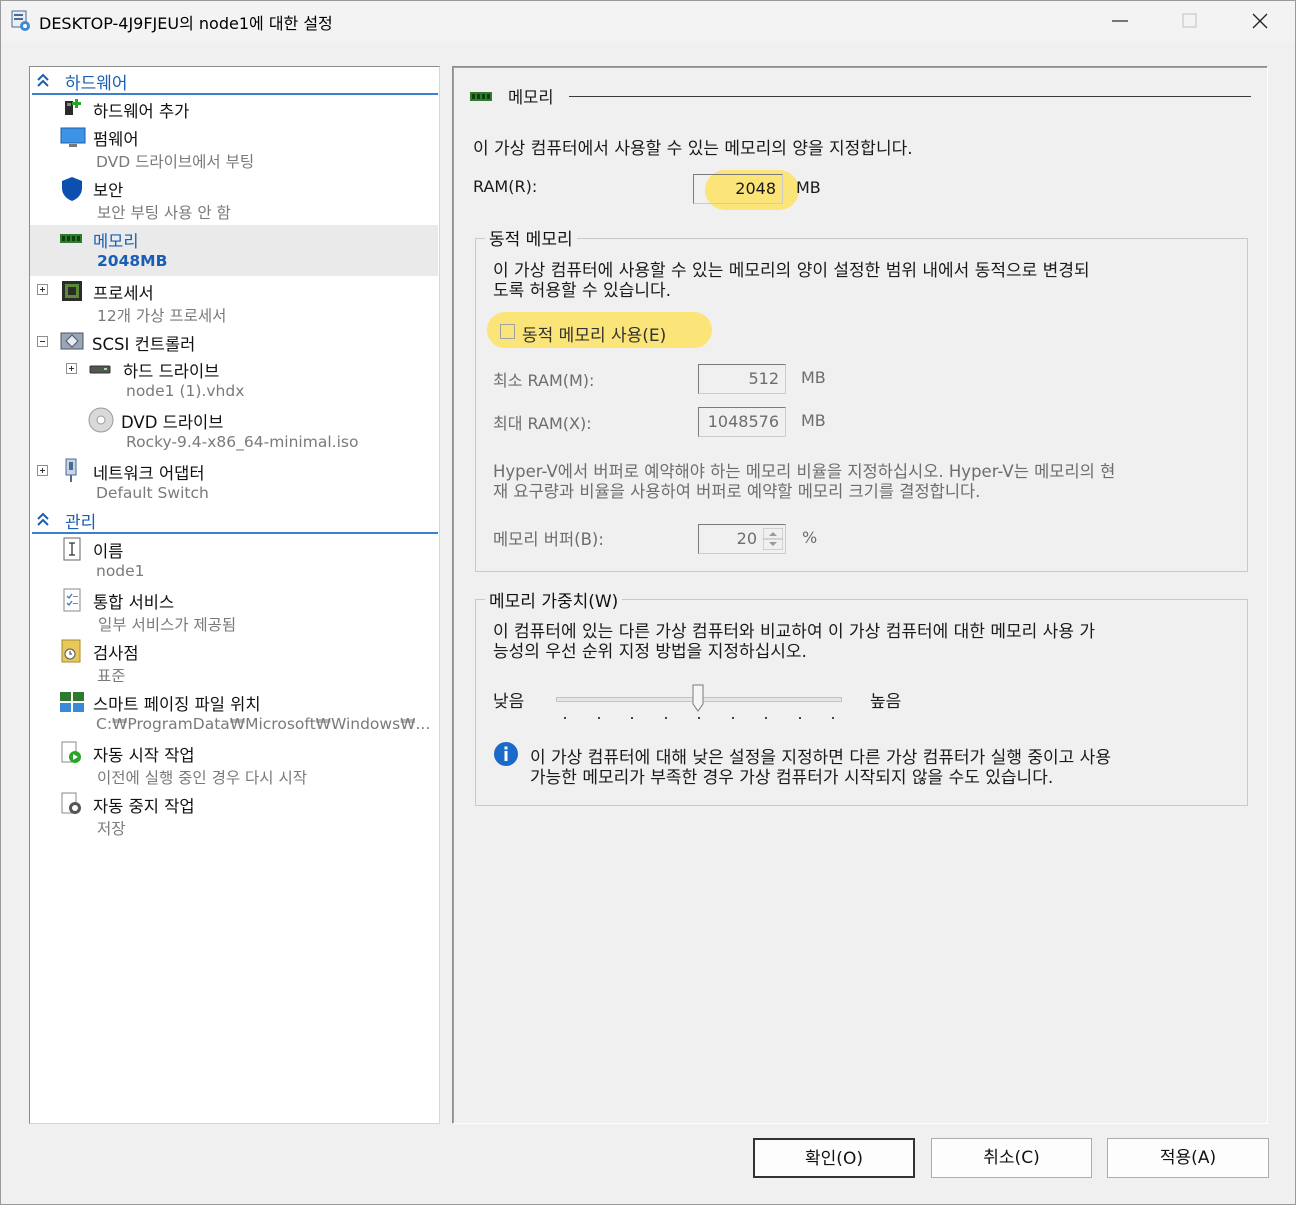 The width and height of the screenshot is (1296, 1205). I want to click on ram-label: RAM(R):, so click(505, 186).